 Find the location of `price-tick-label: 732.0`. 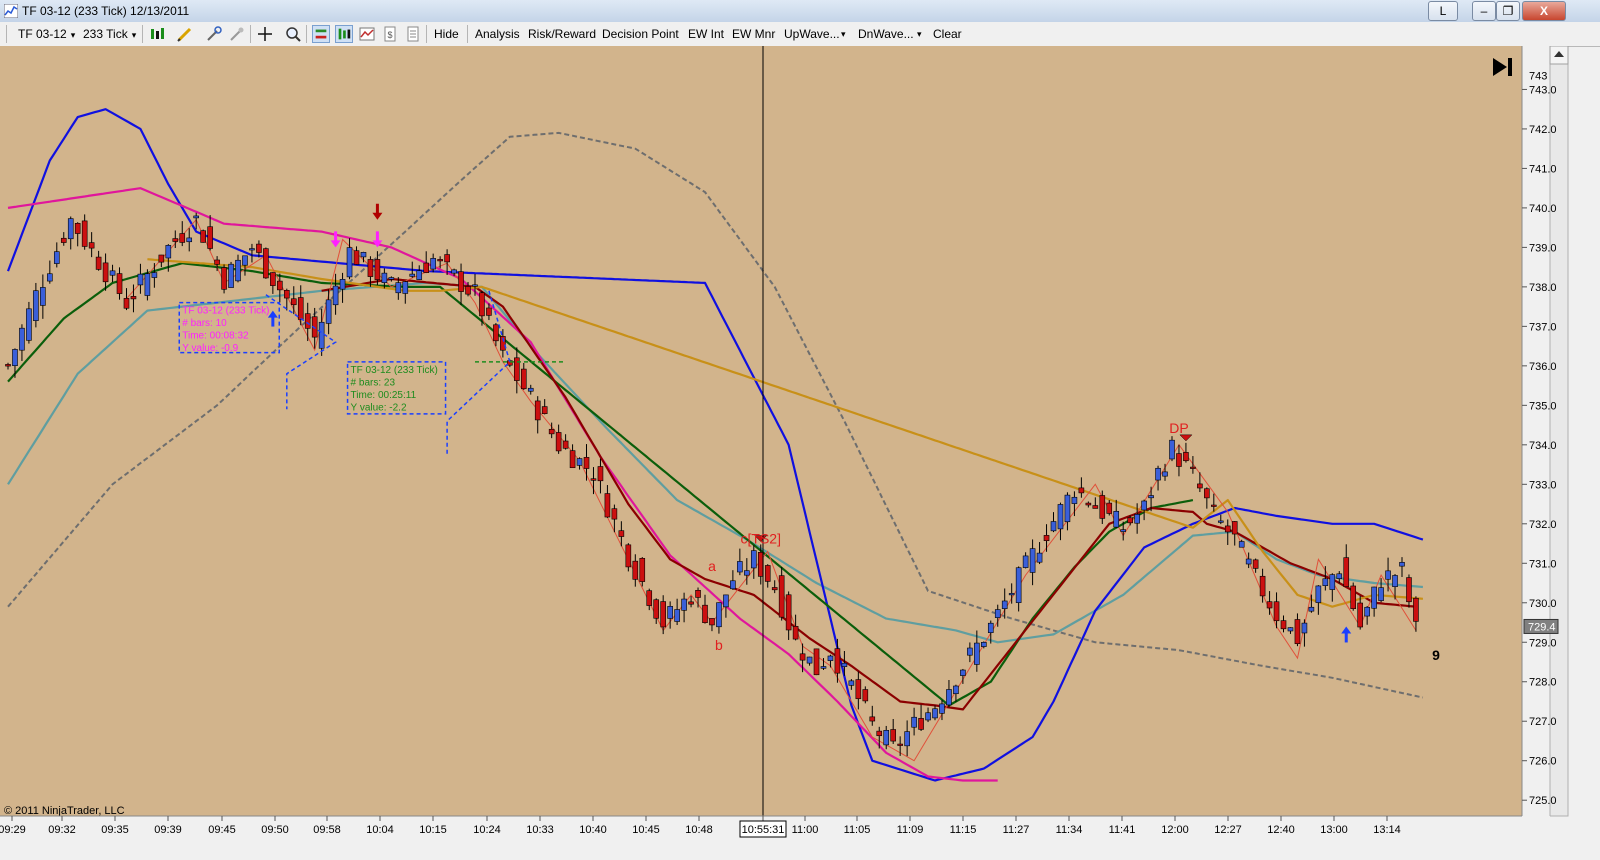

price-tick-label: 732.0 is located at coordinates (1543, 525).